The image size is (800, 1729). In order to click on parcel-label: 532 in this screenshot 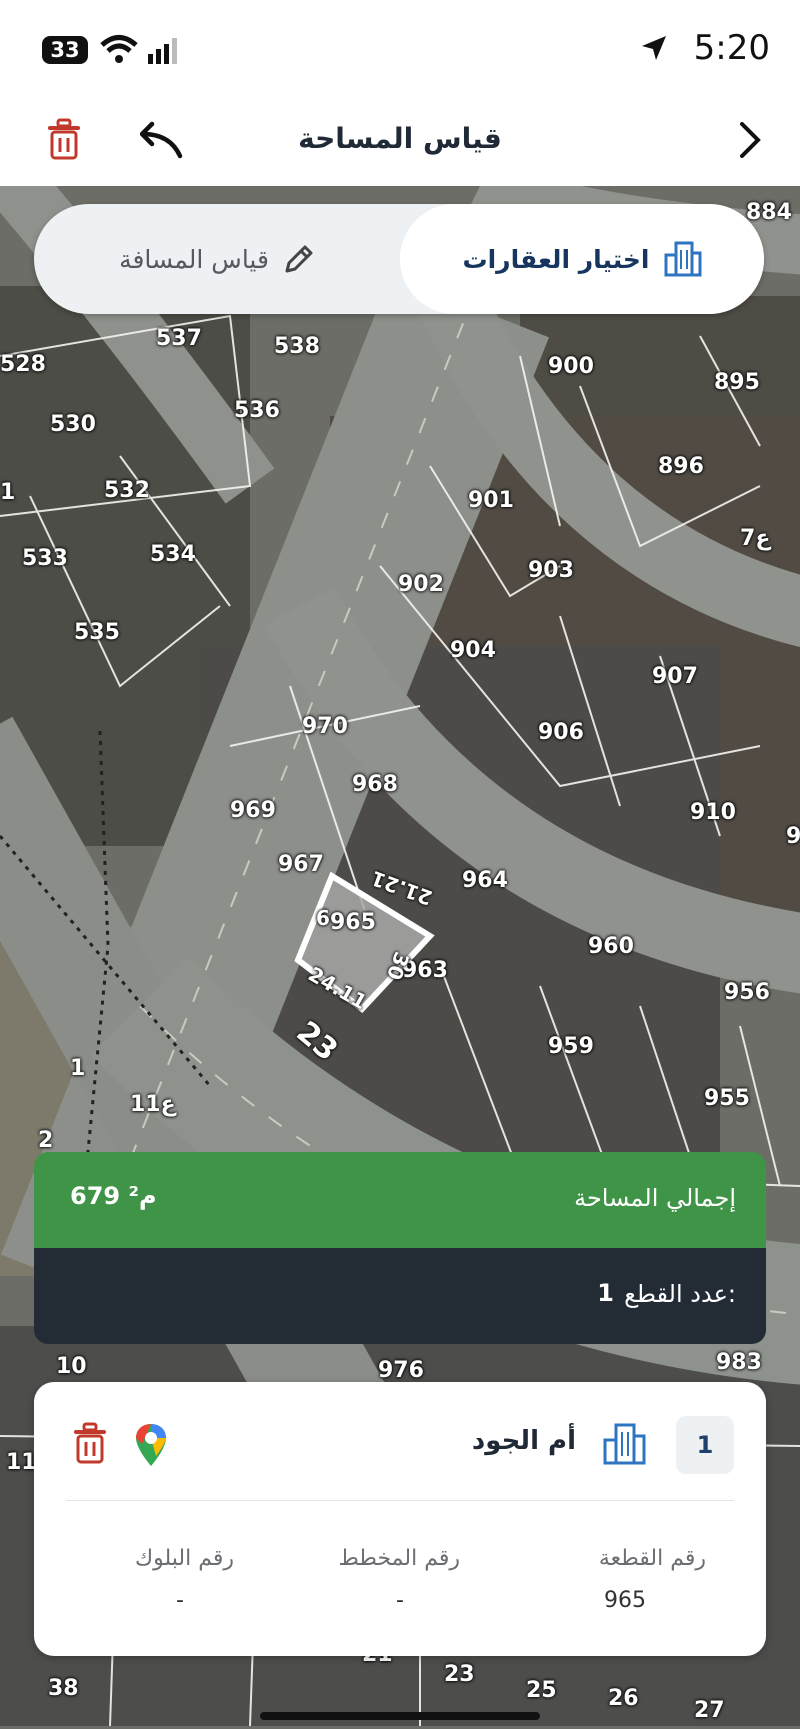, I will do `click(127, 490)`.